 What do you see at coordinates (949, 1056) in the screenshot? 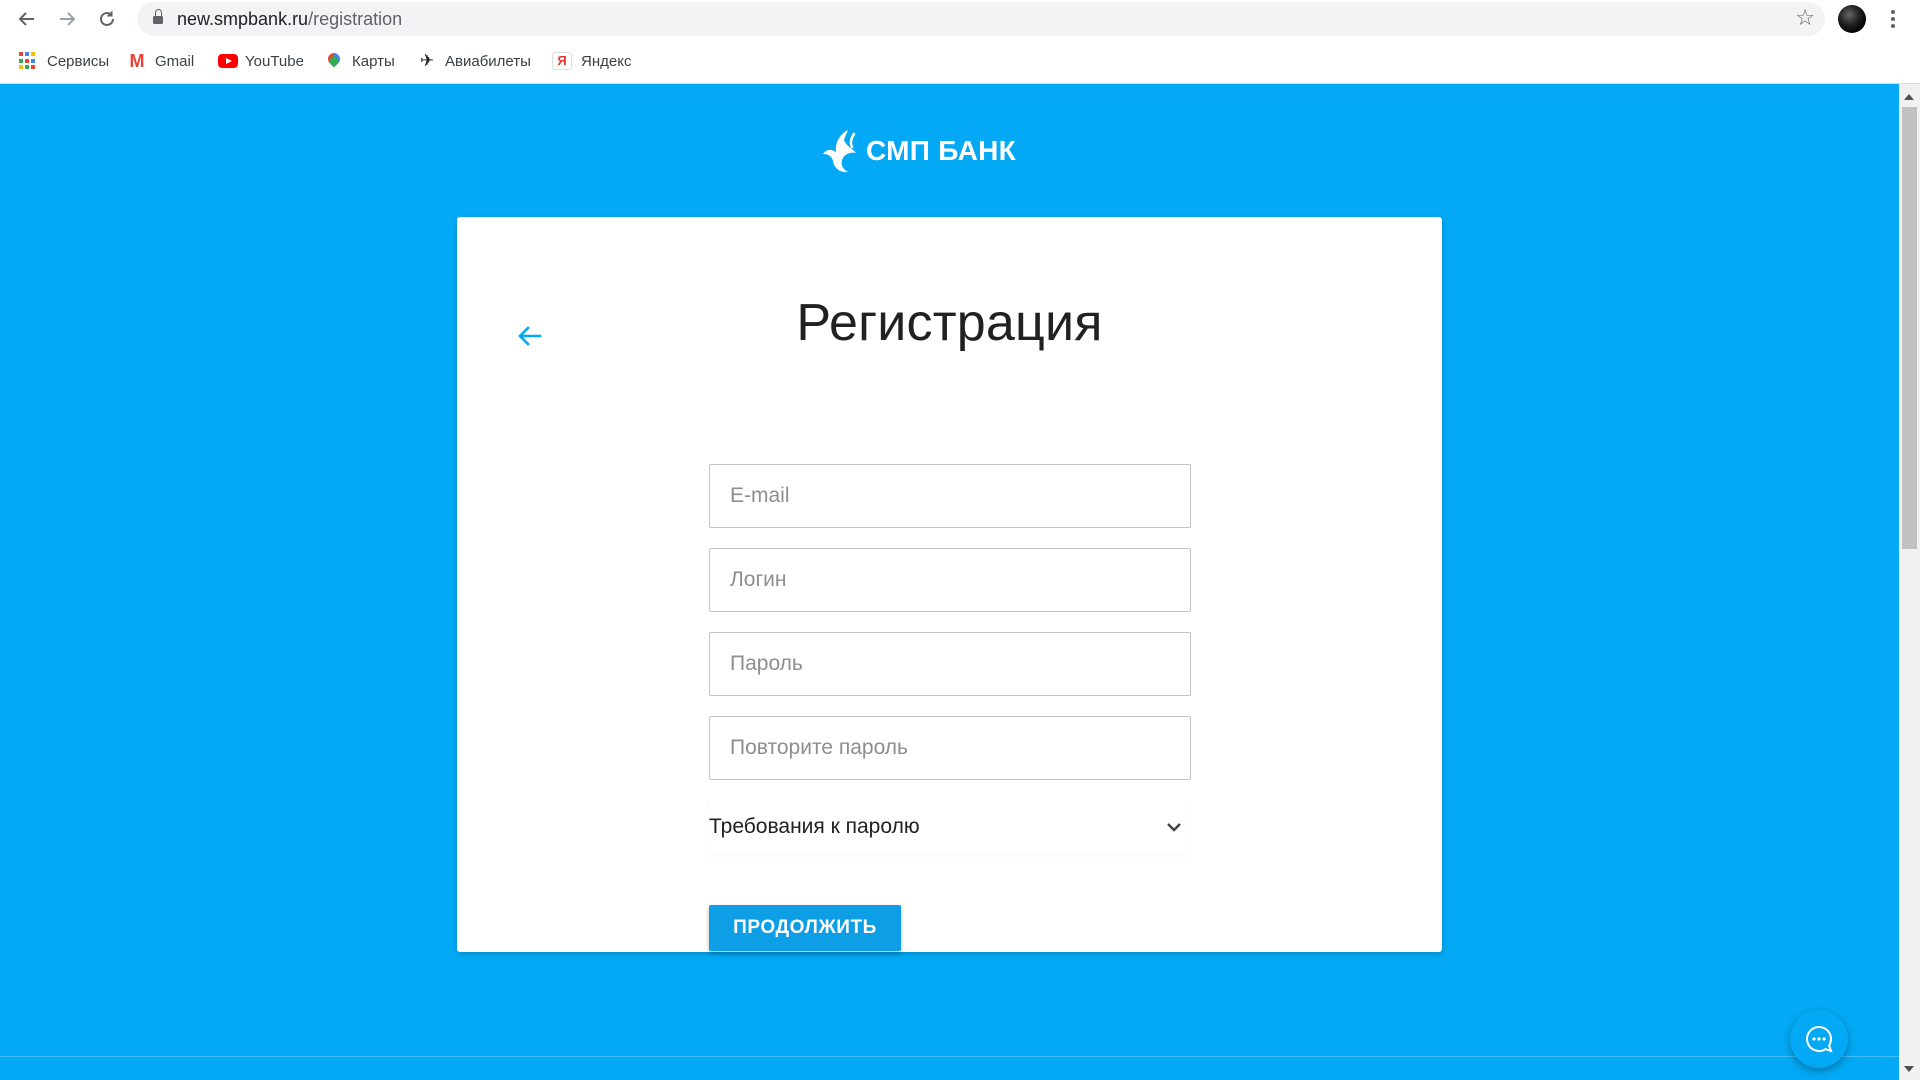
I see `footer-divider` at bounding box center [949, 1056].